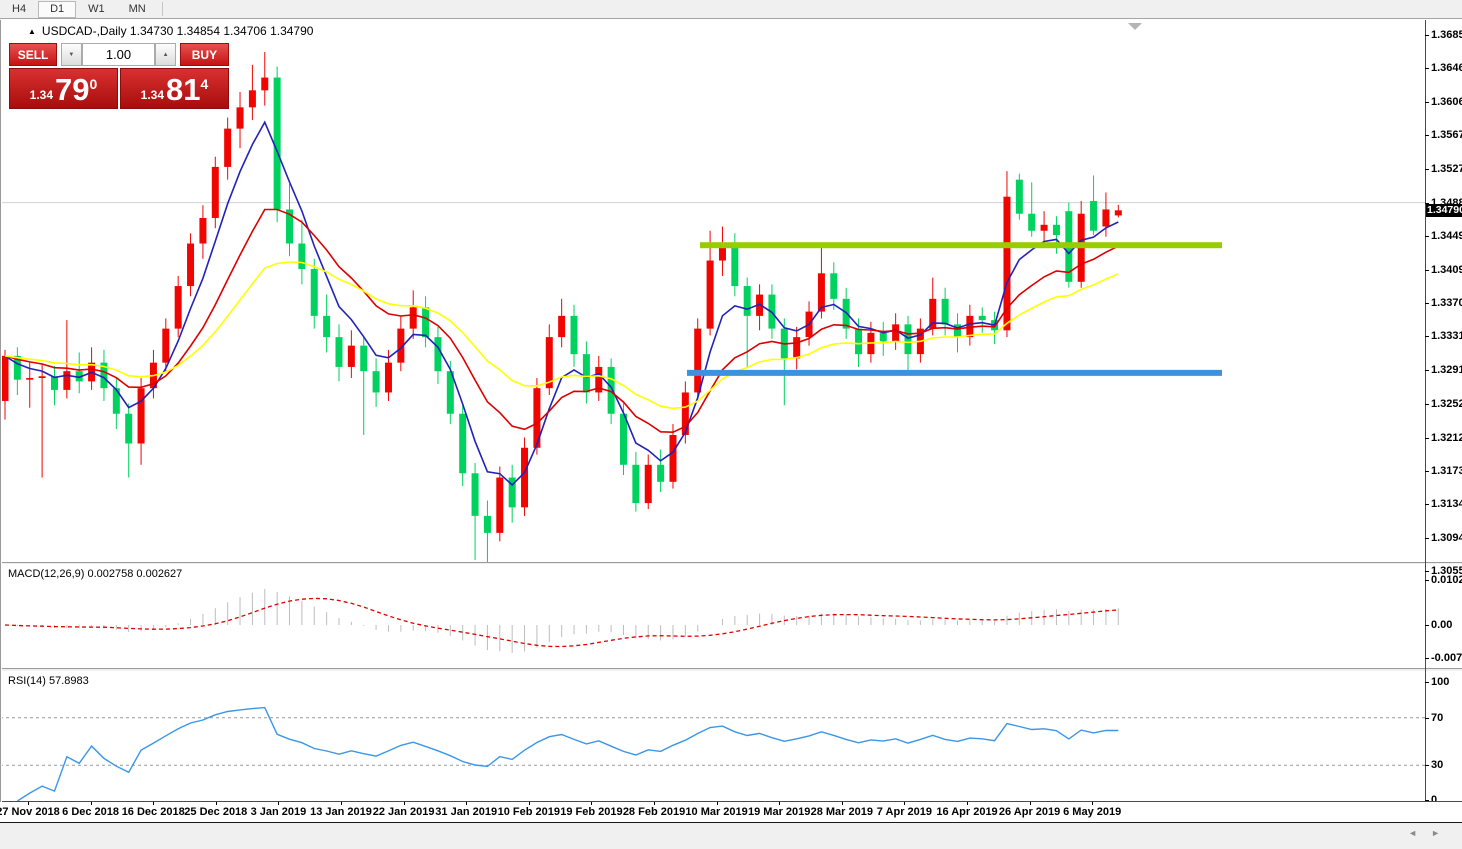  I want to click on macd-axis-label: 0.010229, so click(1446, 580).